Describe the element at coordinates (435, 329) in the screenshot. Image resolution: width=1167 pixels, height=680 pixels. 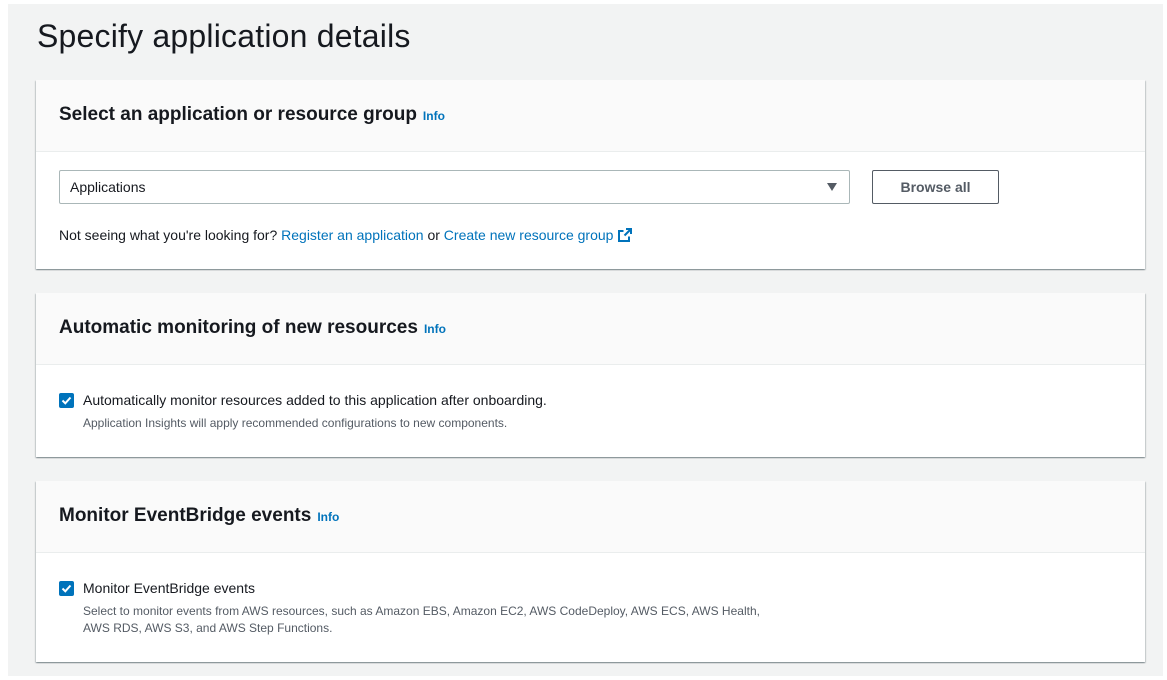
I see `auto-monitoring-info-link: Info` at that location.